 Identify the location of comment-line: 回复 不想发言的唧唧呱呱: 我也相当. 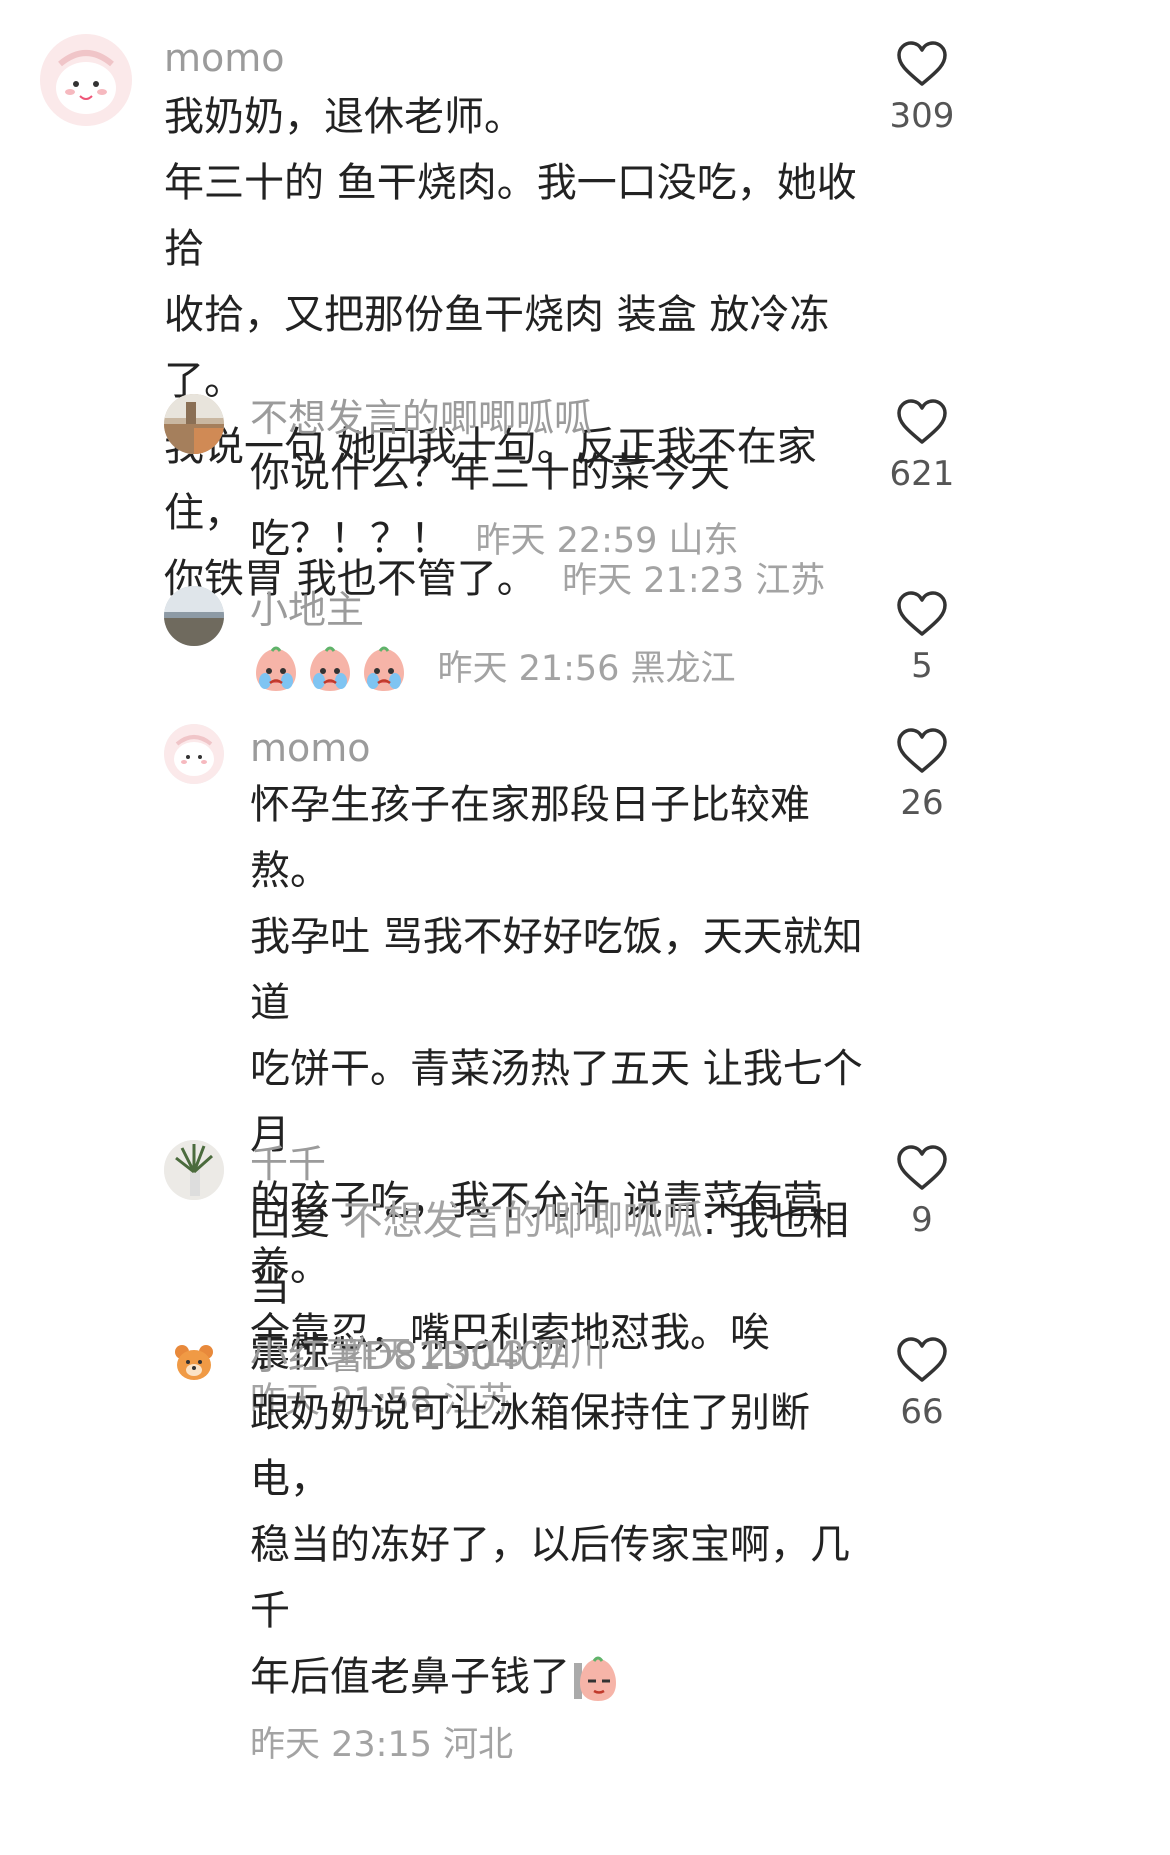
(549, 1254).